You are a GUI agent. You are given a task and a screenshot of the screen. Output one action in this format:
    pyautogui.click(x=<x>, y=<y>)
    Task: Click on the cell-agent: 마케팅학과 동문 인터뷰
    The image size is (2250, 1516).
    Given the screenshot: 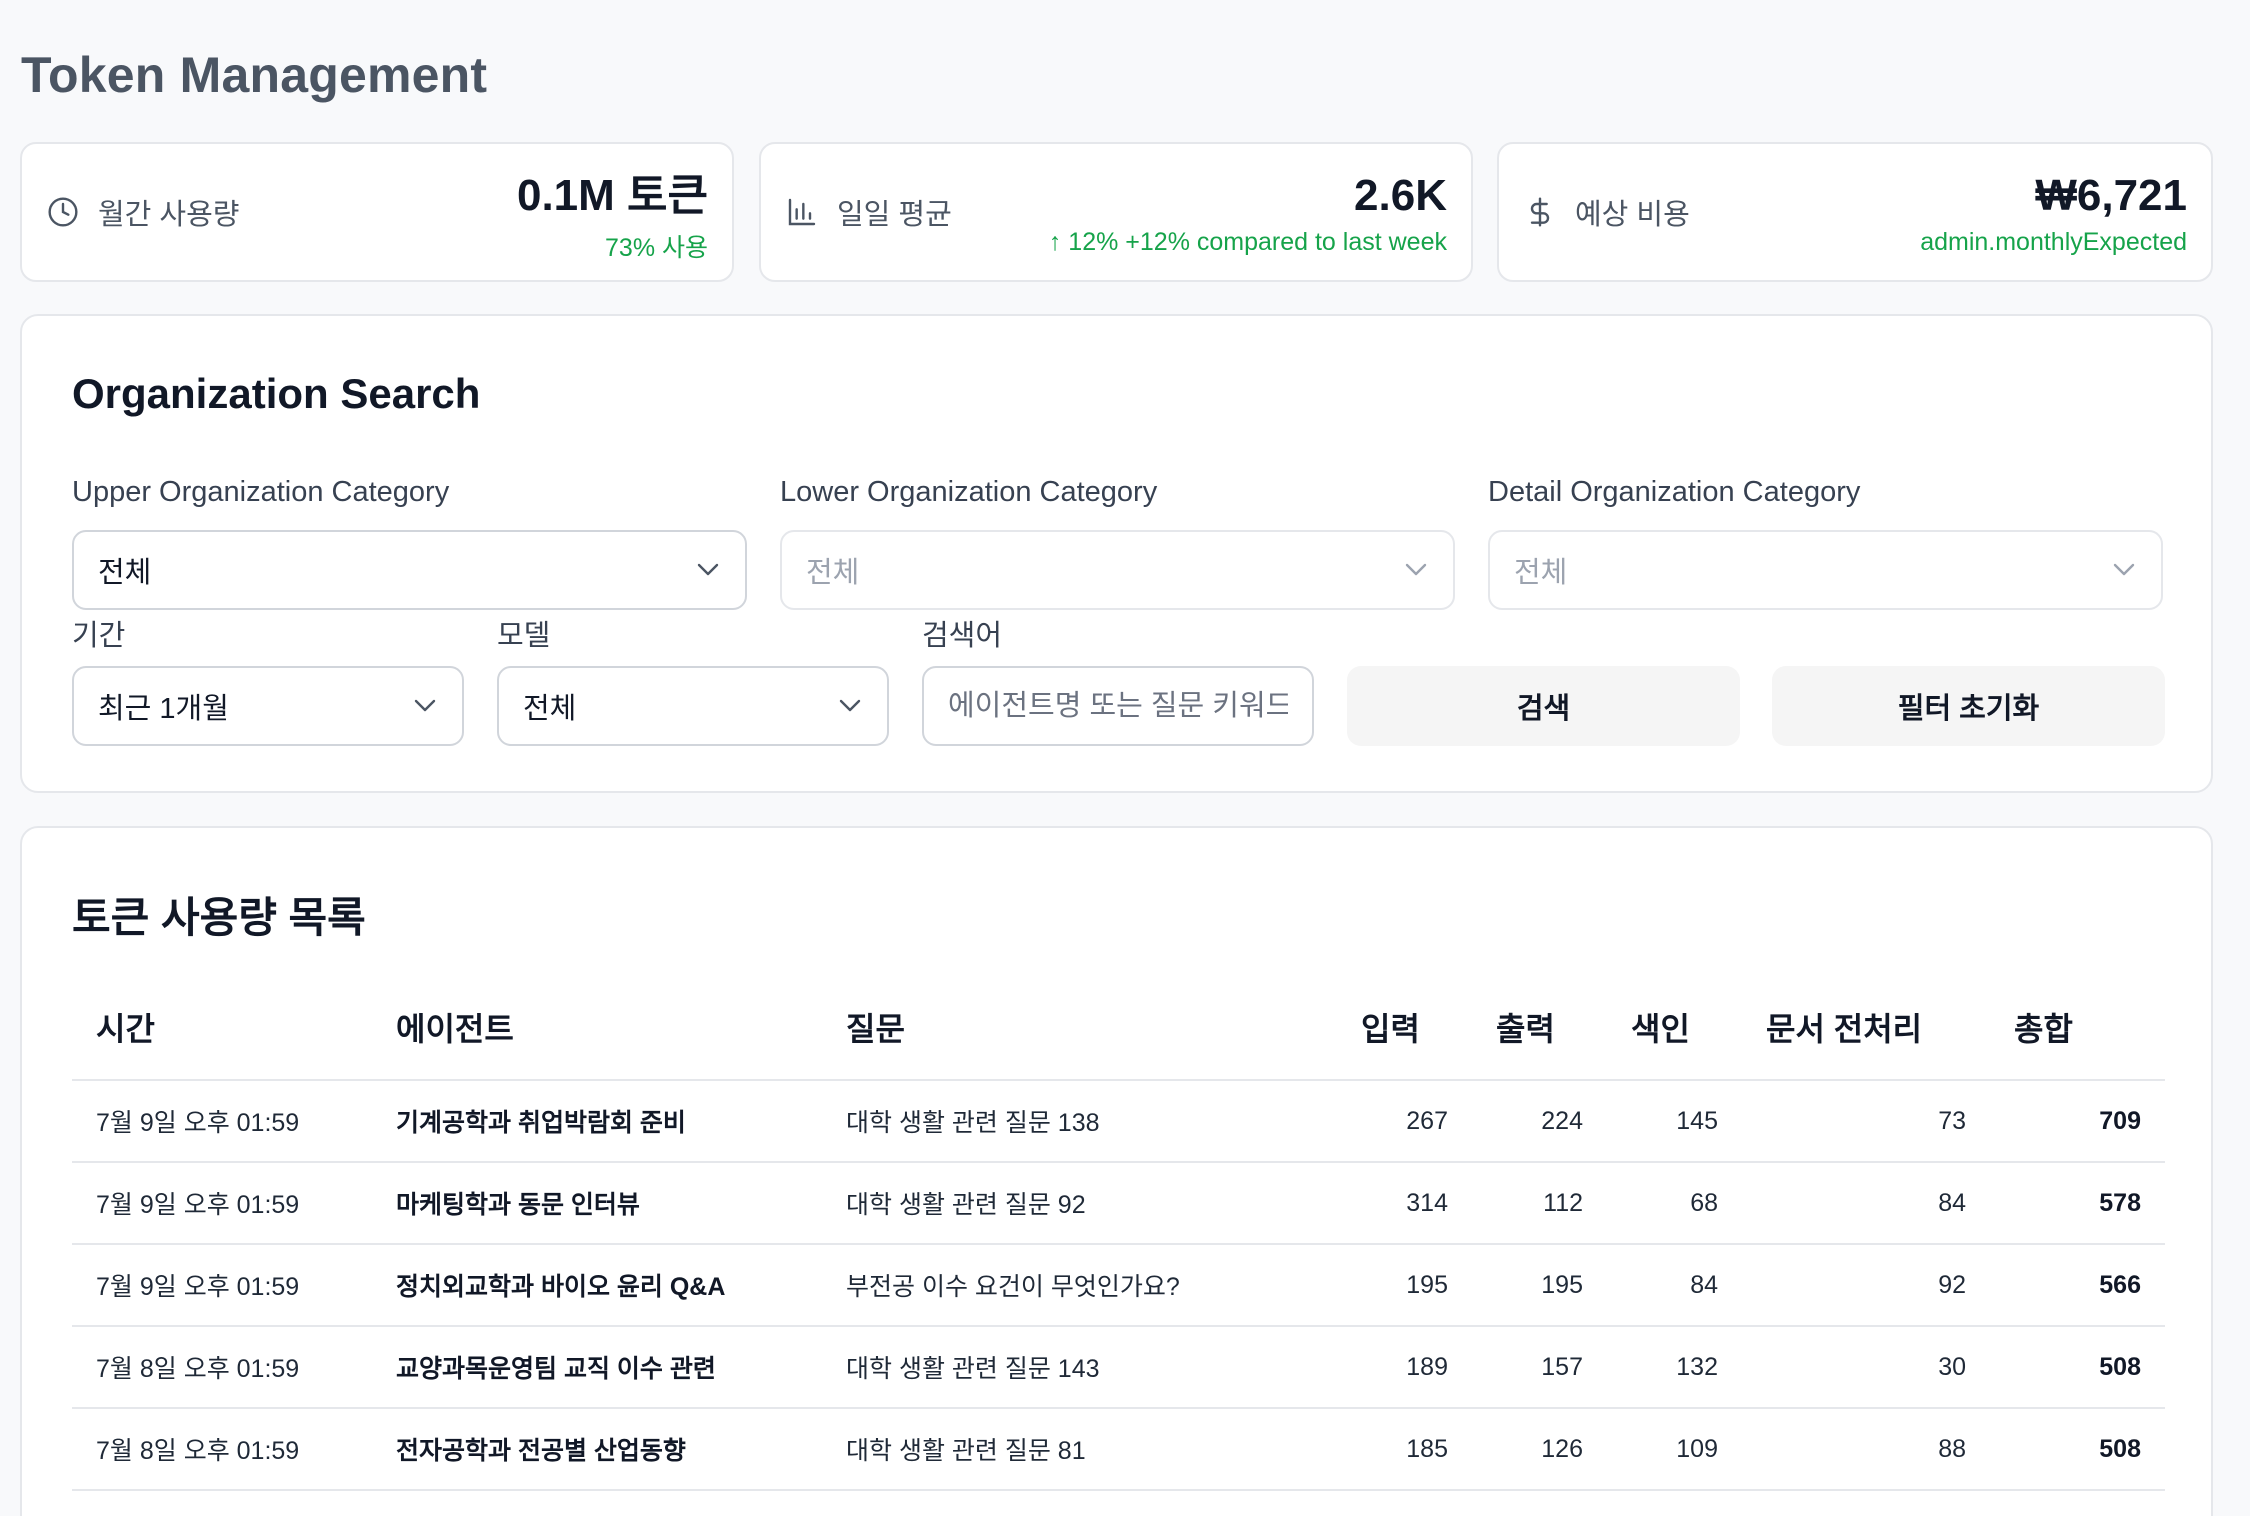 What is the action you would take?
    pyautogui.click(x=597, y=1203)
    